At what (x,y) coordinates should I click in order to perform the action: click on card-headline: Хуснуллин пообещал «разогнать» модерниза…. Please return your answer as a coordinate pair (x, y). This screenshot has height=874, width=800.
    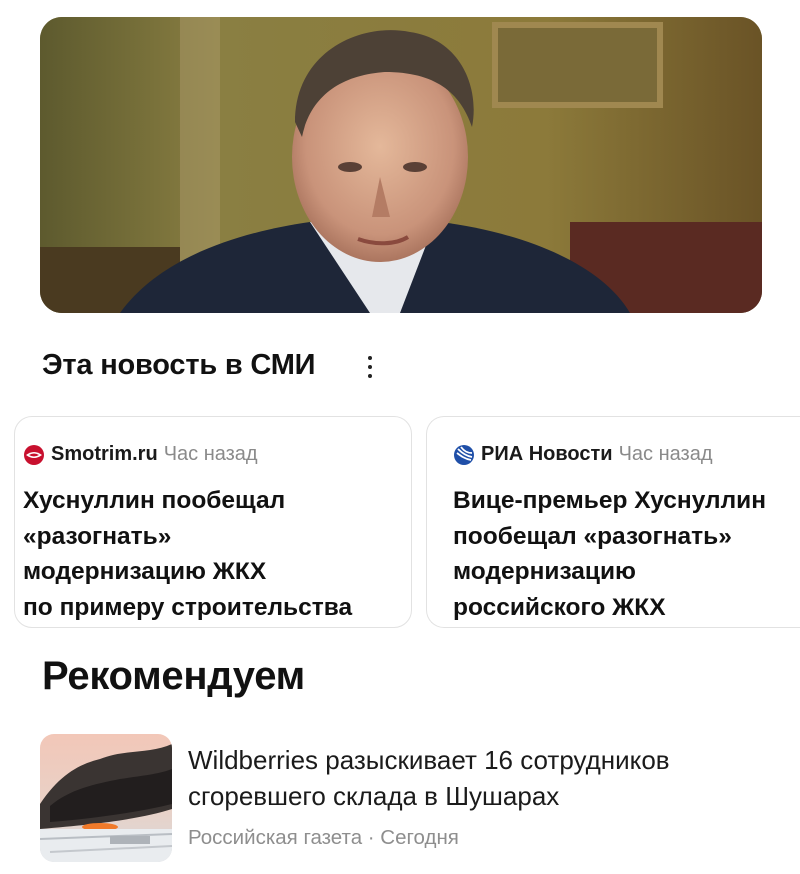
    Looking at the image, I should click on (213, 554).